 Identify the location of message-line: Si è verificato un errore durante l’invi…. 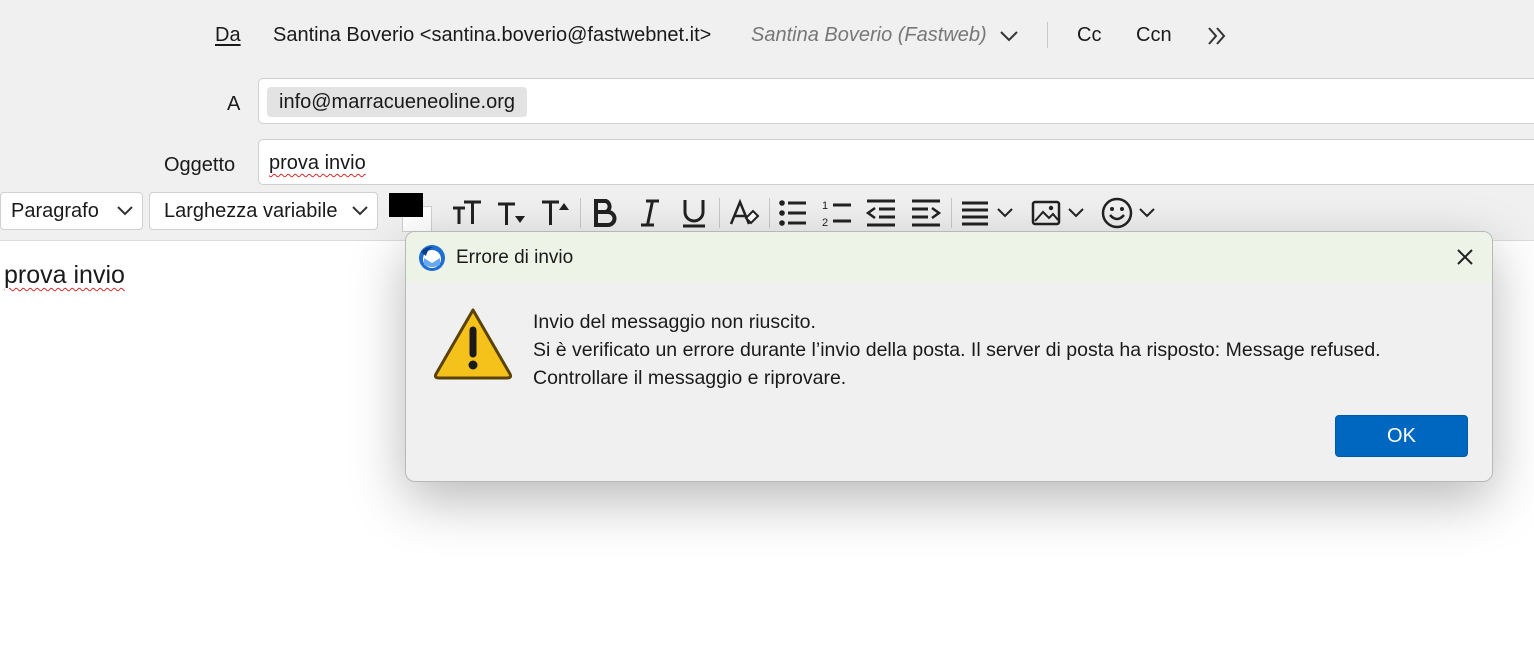
(957, 350).